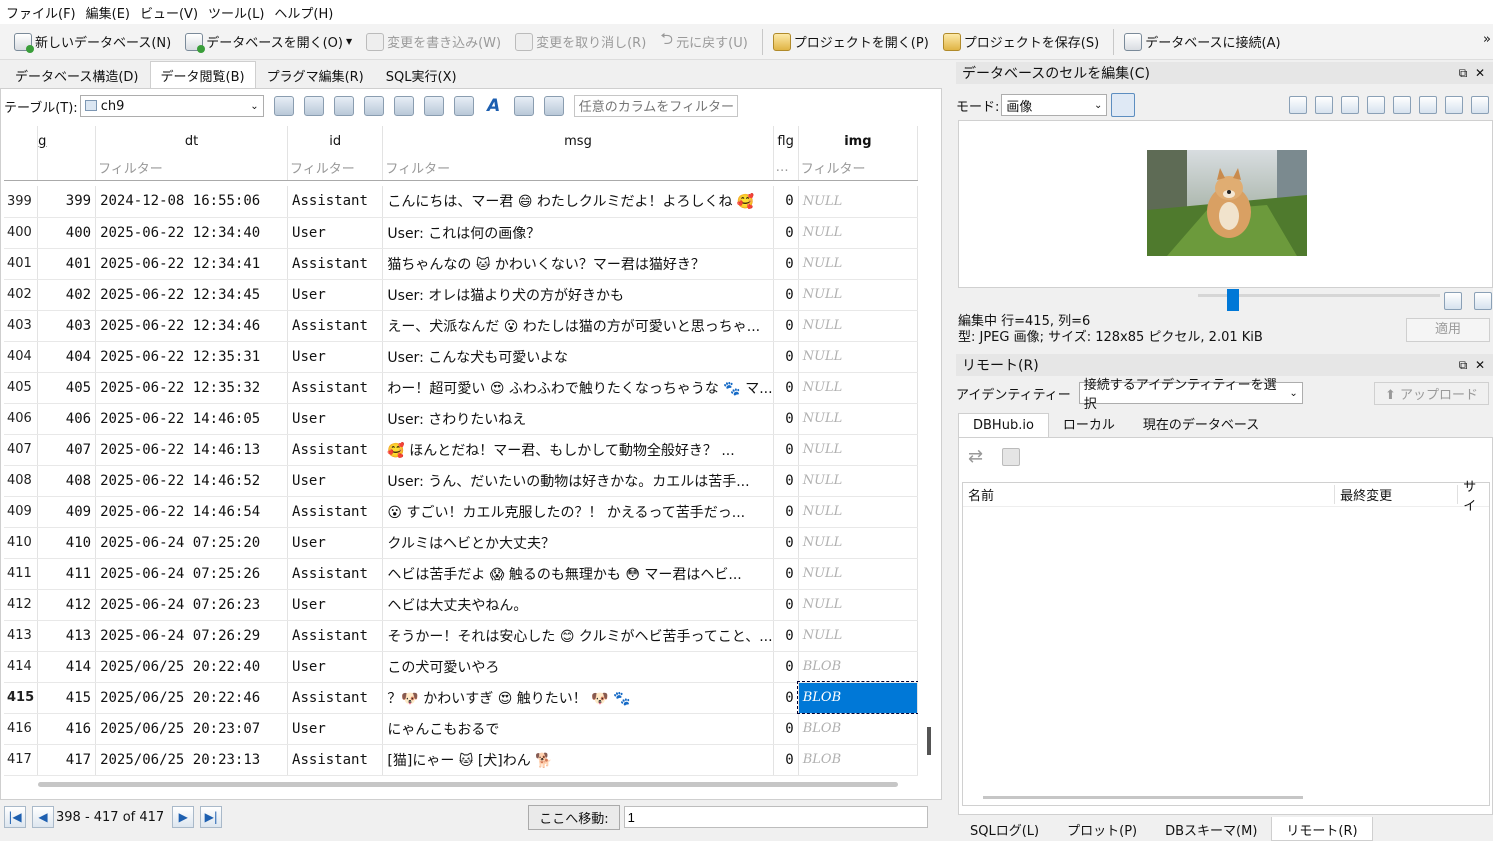  Describe the element at coordinates (211, 817) in the screenshot. I see `last-page-button: ▶|` at that location.